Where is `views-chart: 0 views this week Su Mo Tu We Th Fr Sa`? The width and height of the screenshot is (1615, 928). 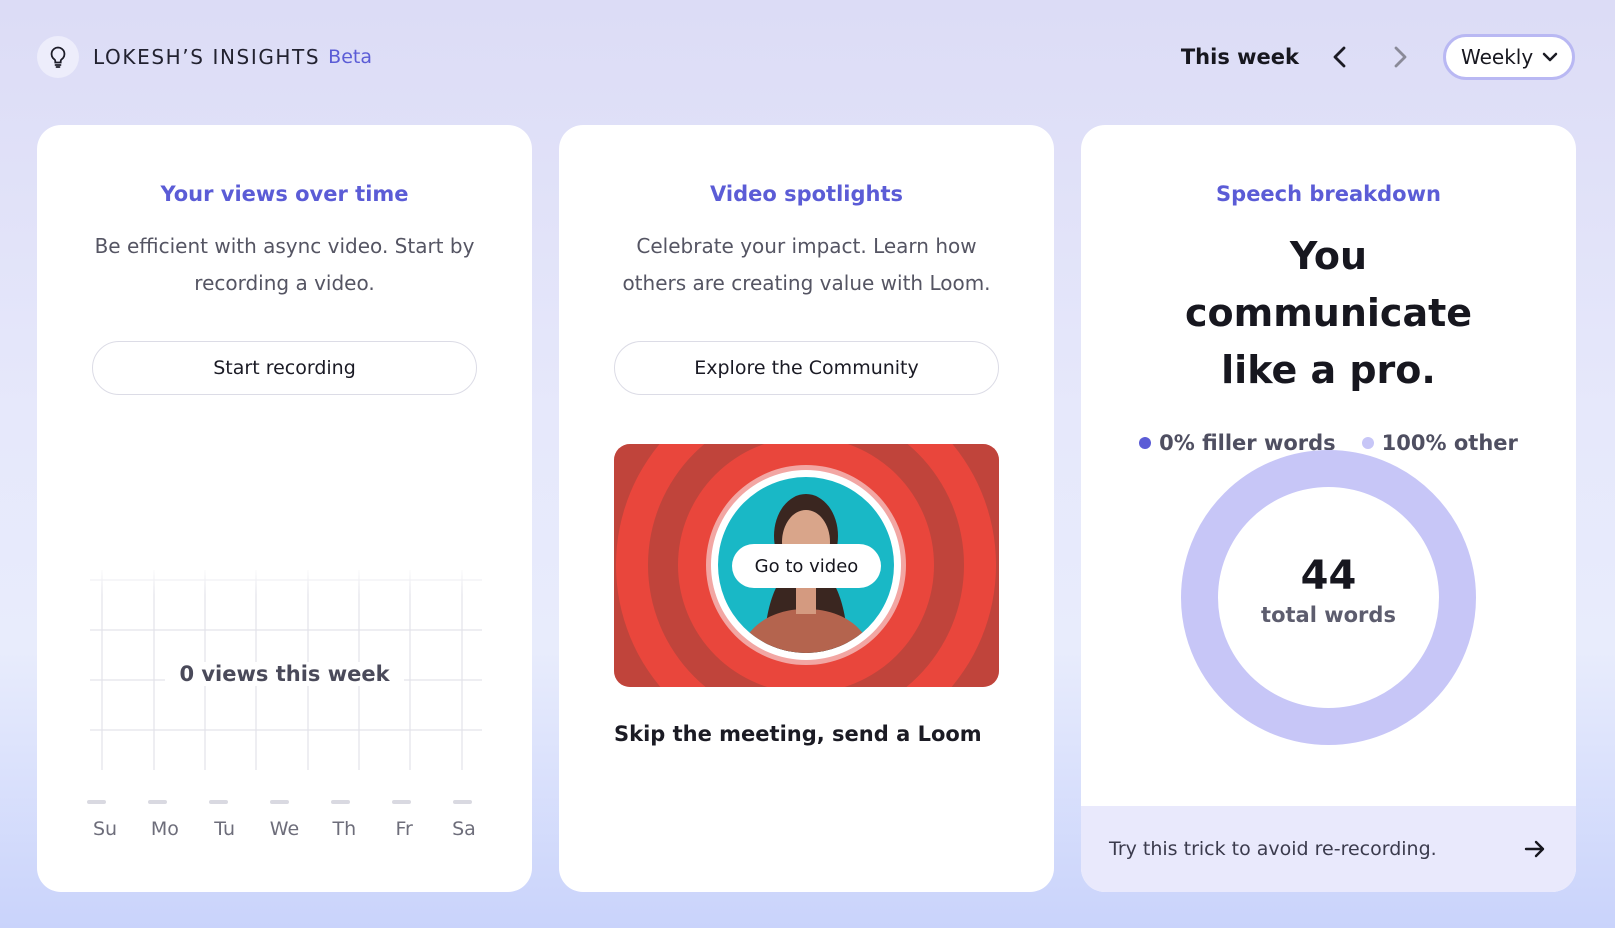 views-chart: 0 views this week Su Mo Tu We Th Fr Sa is located at coordinates (284, 635).